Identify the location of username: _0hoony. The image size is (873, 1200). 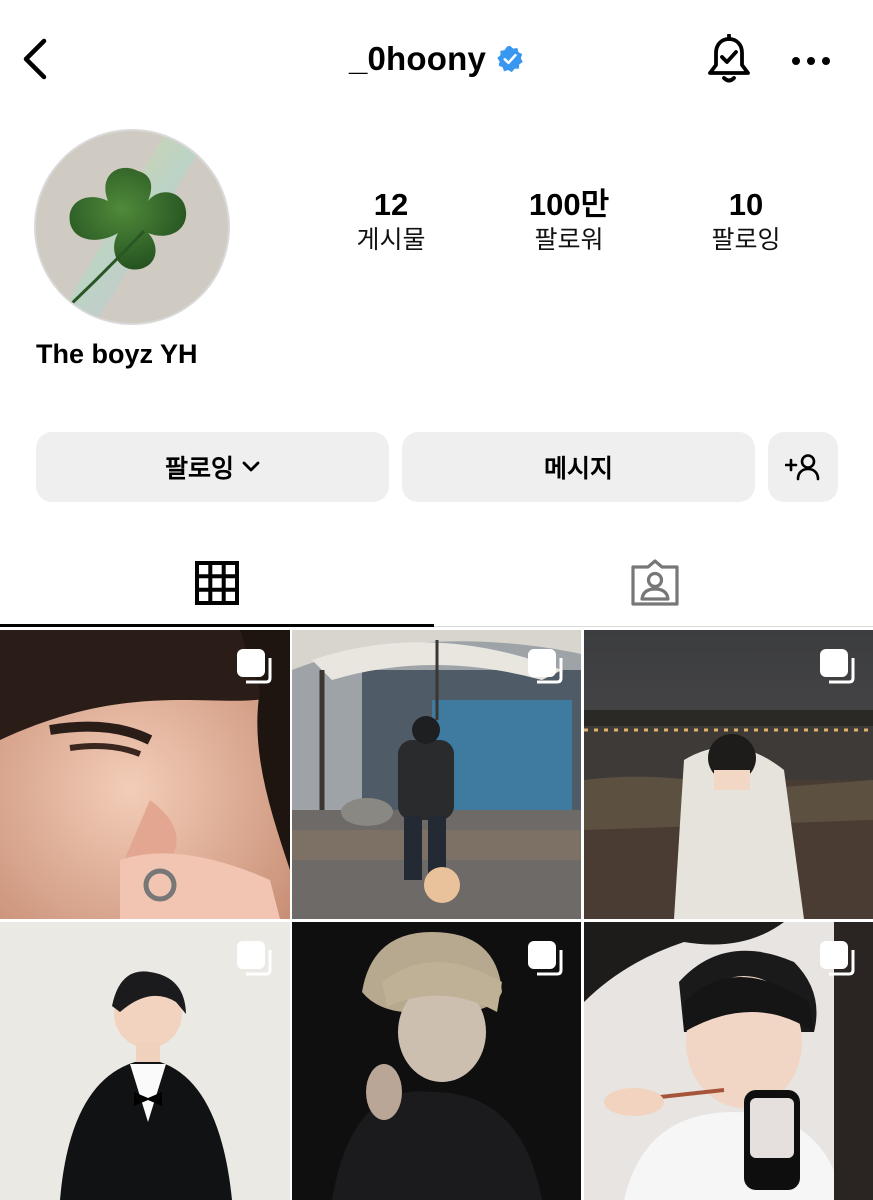
(417, 58).